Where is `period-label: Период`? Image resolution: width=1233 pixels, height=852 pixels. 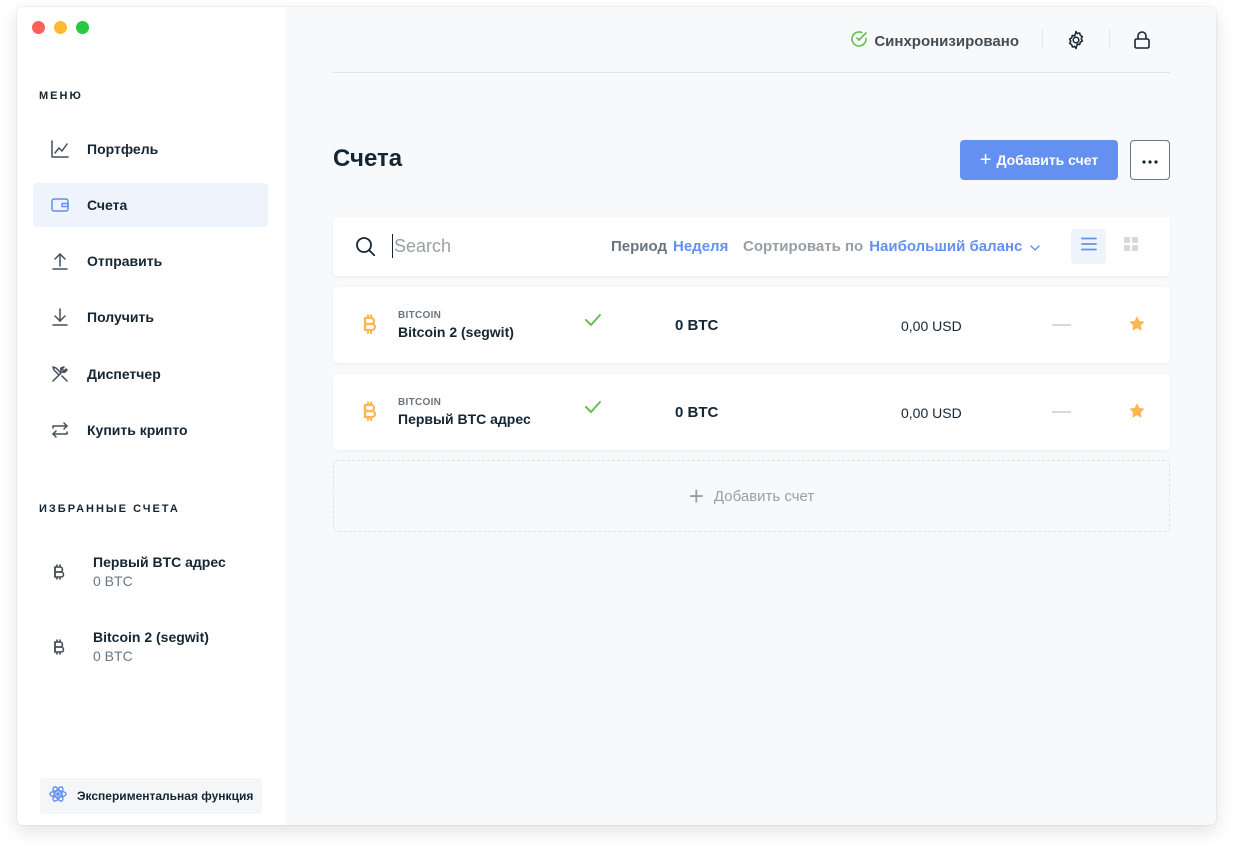 period-label: Период is located at coordinates (639, 246).